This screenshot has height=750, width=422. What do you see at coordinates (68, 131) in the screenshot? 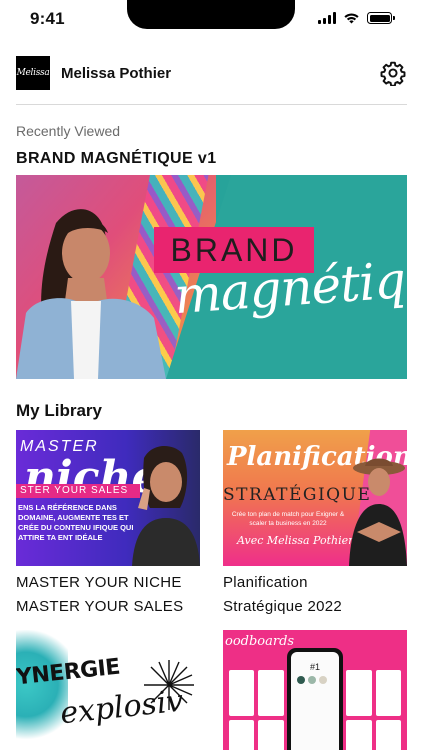
I see `recently-viewed-caption: Recently Viewed` at bounding box center [68, 131].